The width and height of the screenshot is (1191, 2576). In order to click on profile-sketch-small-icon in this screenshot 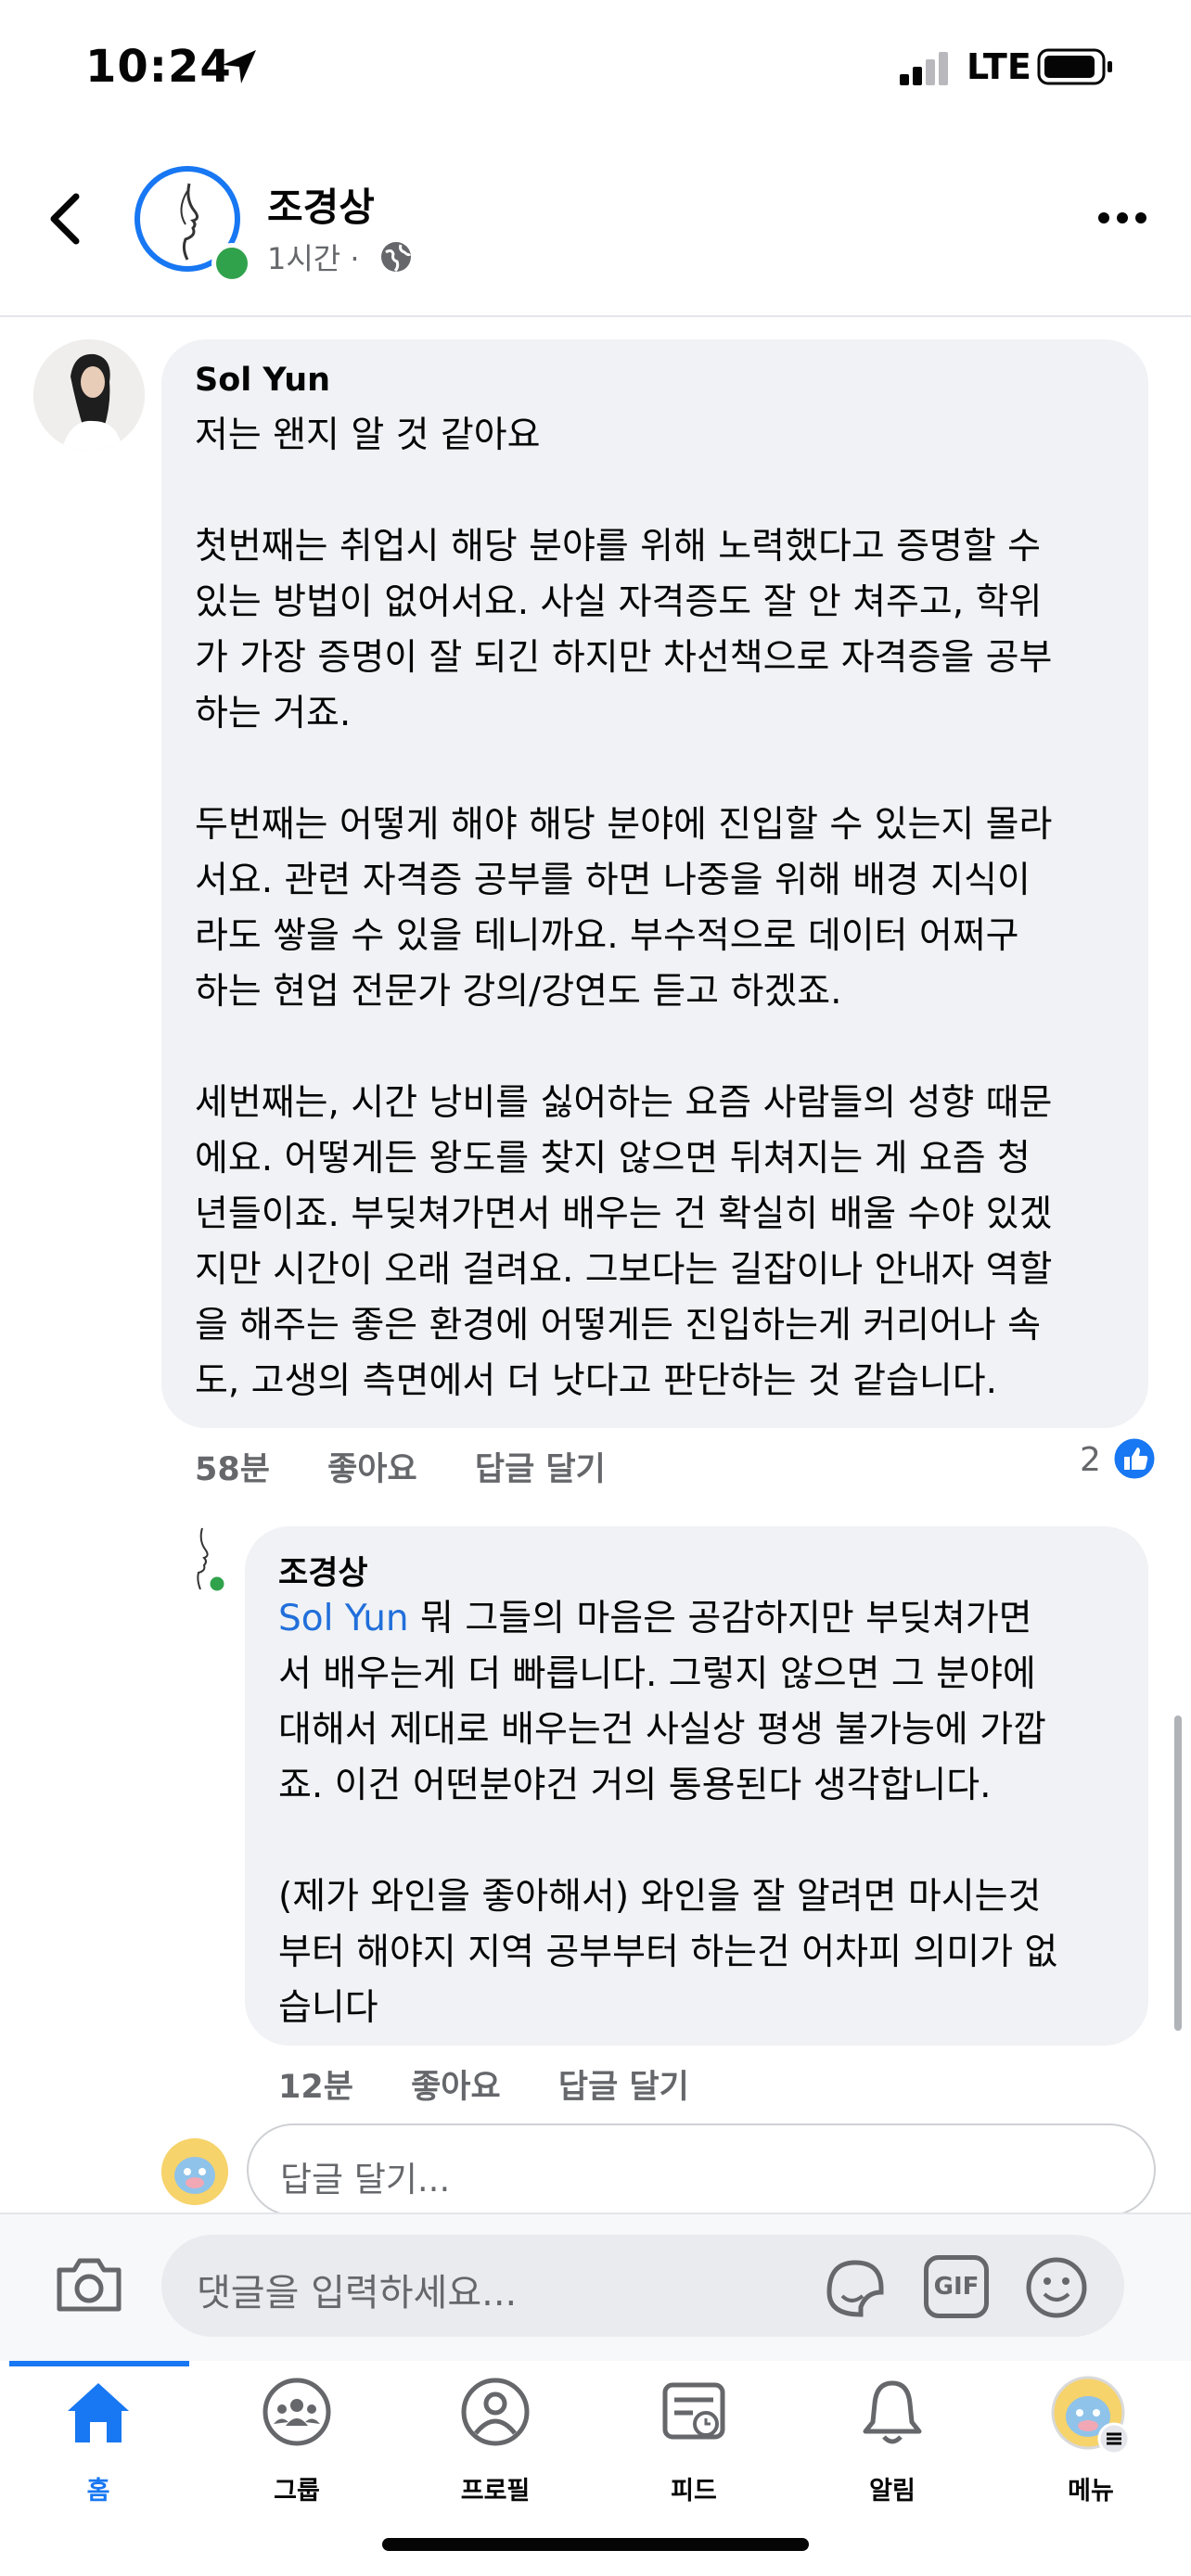, I will do `click(212, 1560)`.